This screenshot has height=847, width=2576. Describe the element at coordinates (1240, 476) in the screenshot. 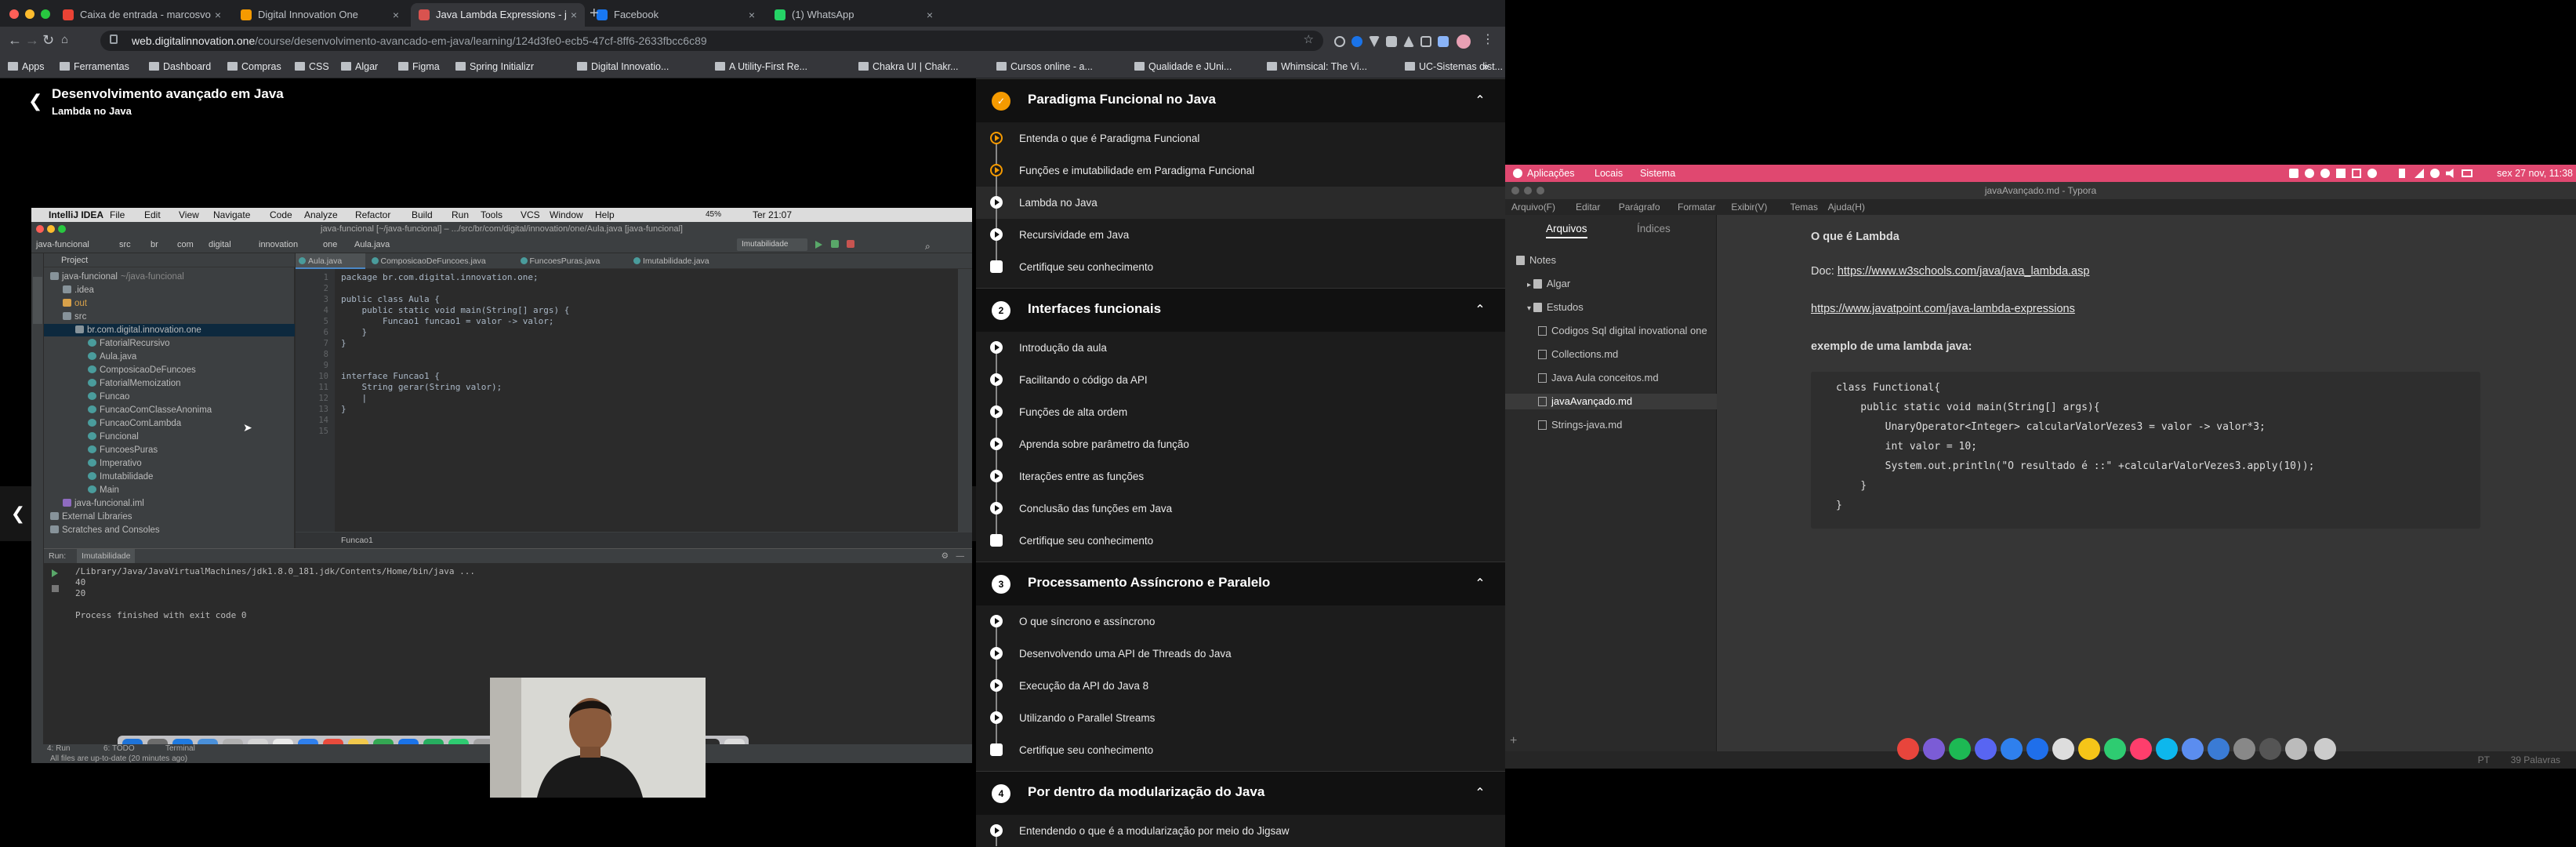

I see `lesson-item: Iterações entre as funções` at that location.